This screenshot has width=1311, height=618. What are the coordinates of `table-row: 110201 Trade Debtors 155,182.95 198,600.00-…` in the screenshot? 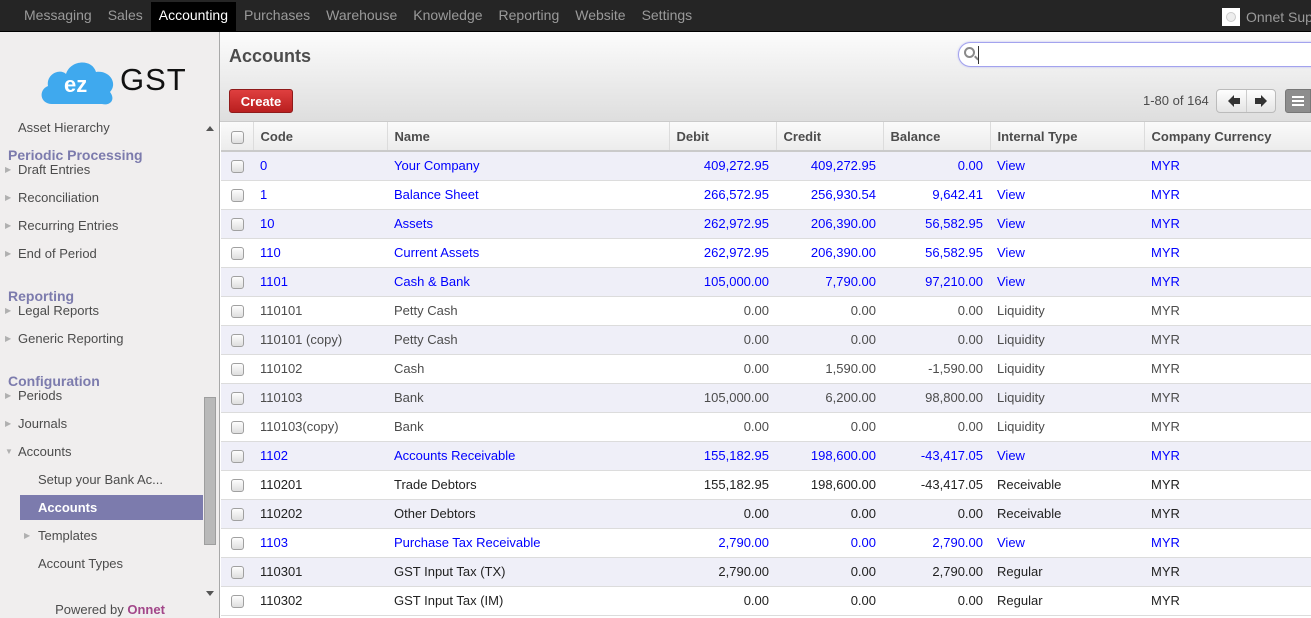 It's located at (766, 485).